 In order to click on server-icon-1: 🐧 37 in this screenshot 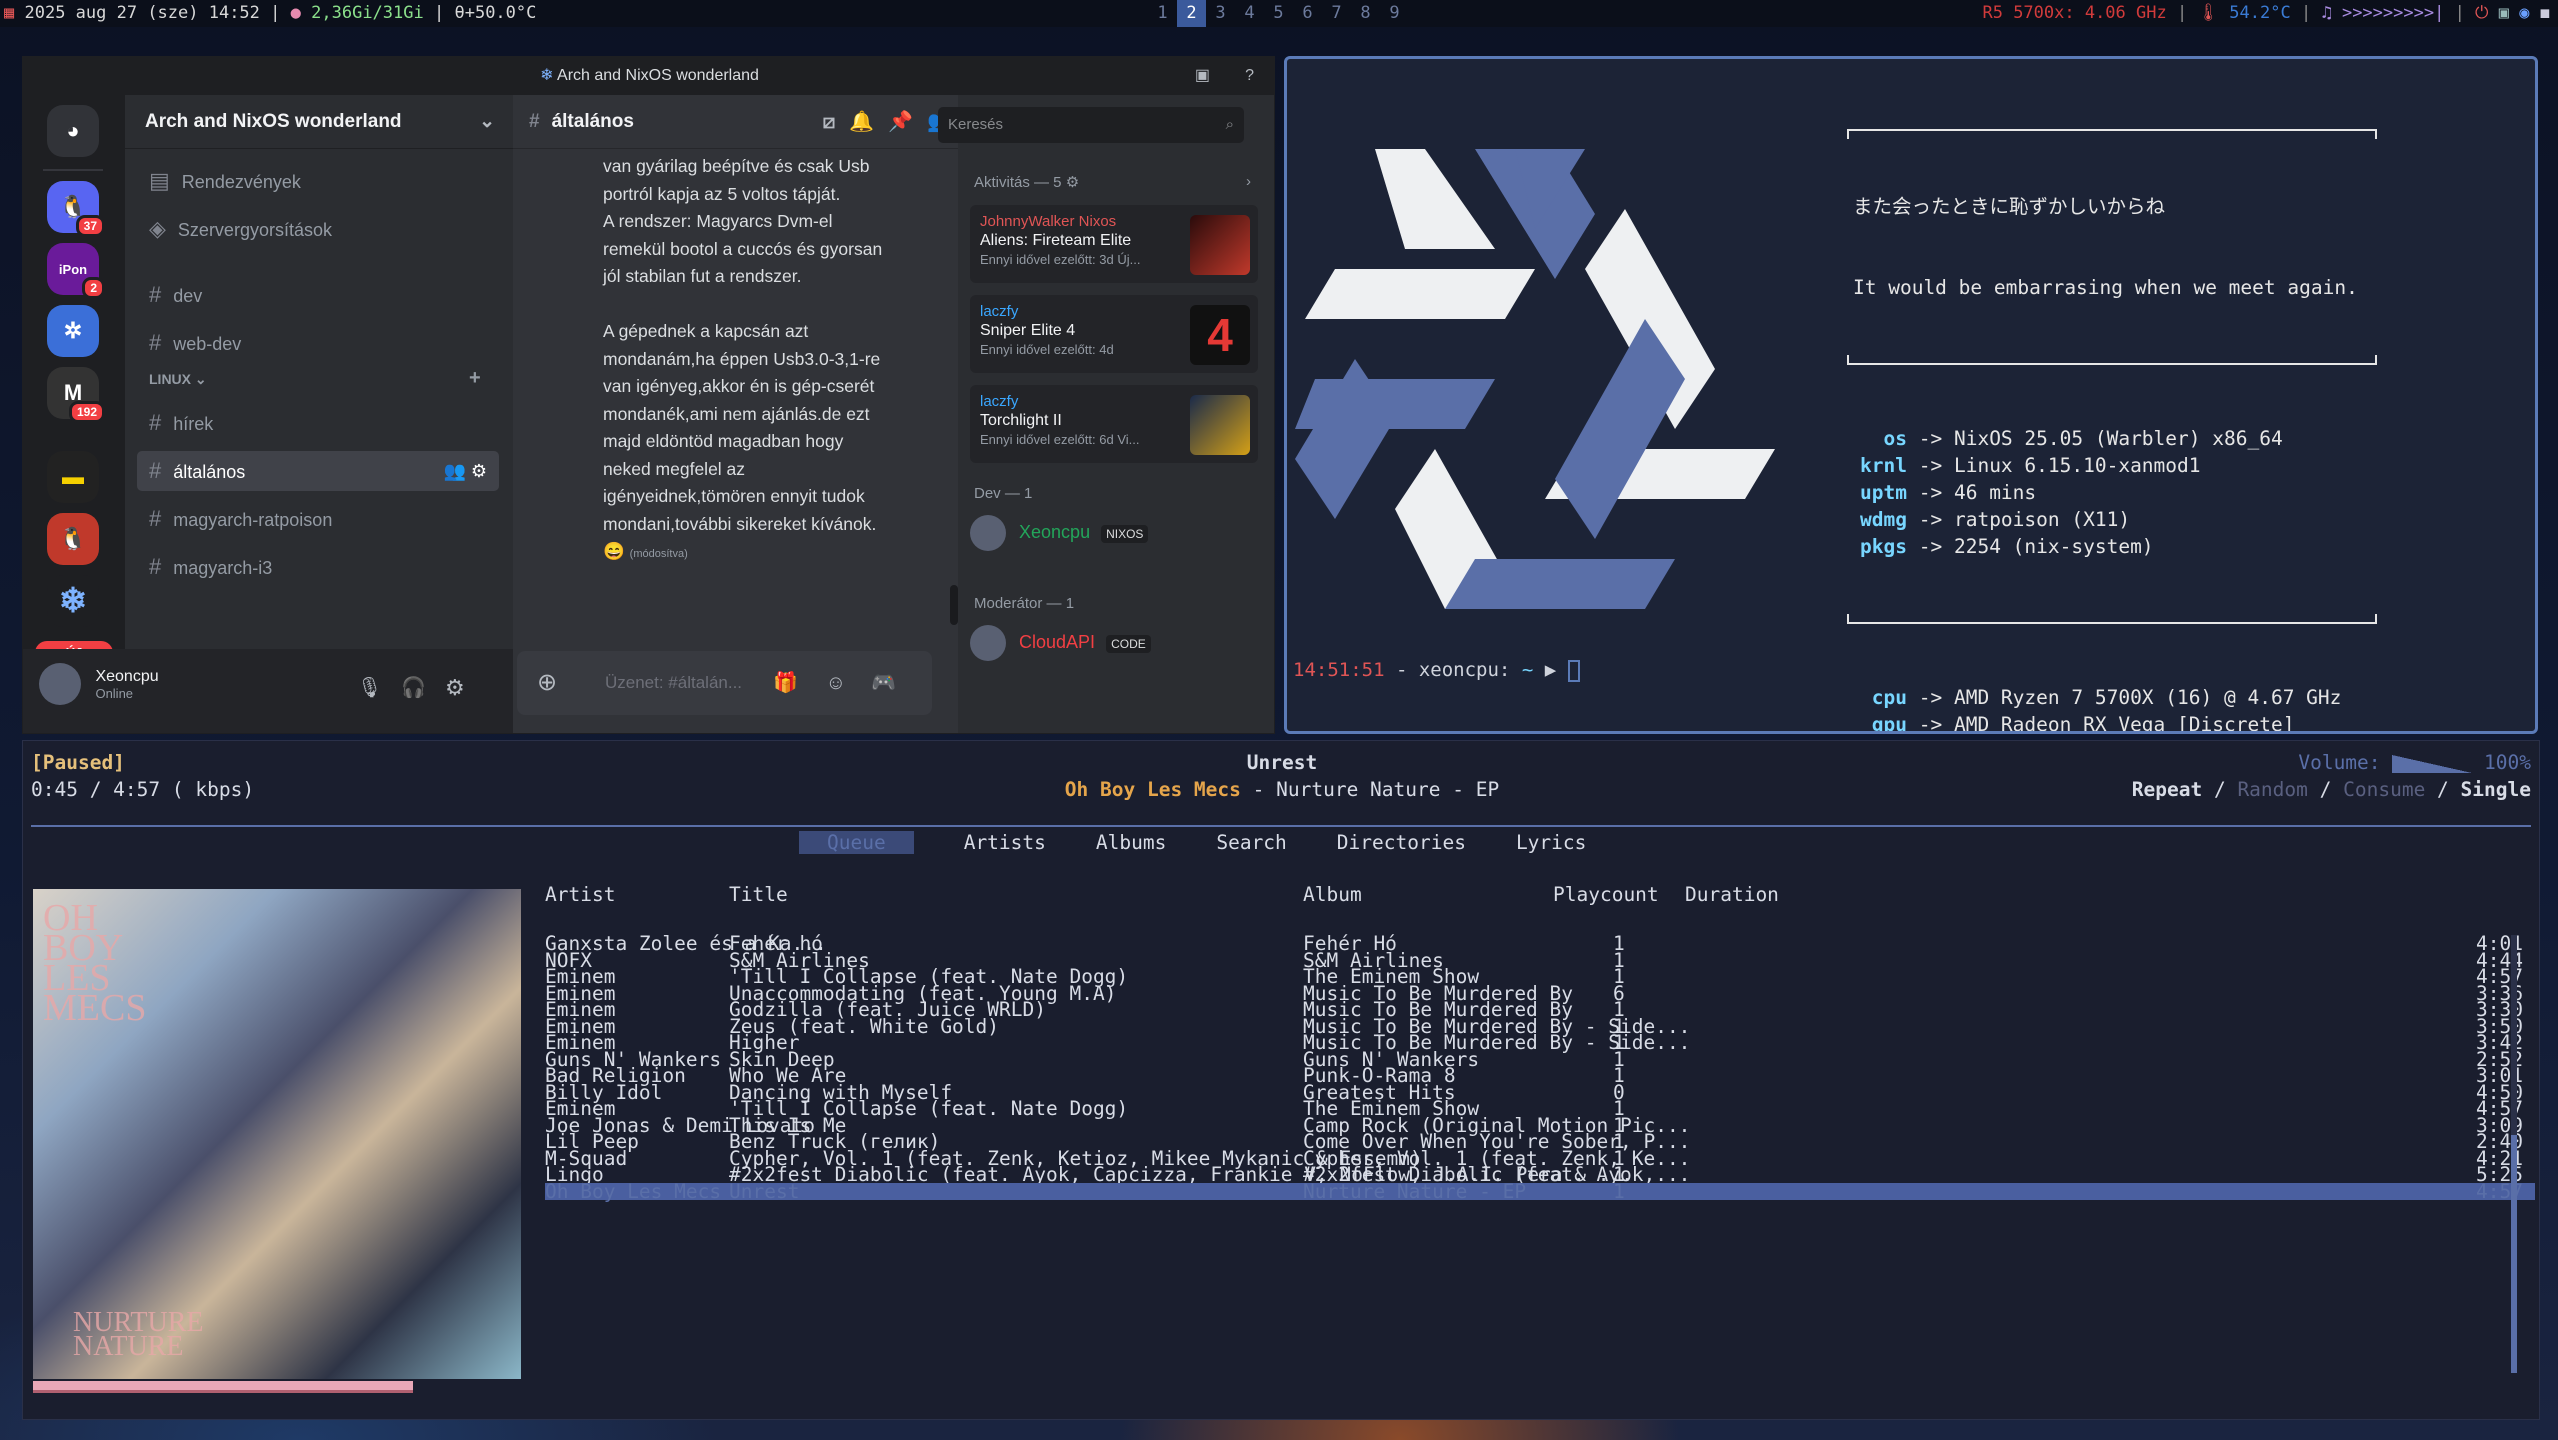, I will do `click(76, 209)`.